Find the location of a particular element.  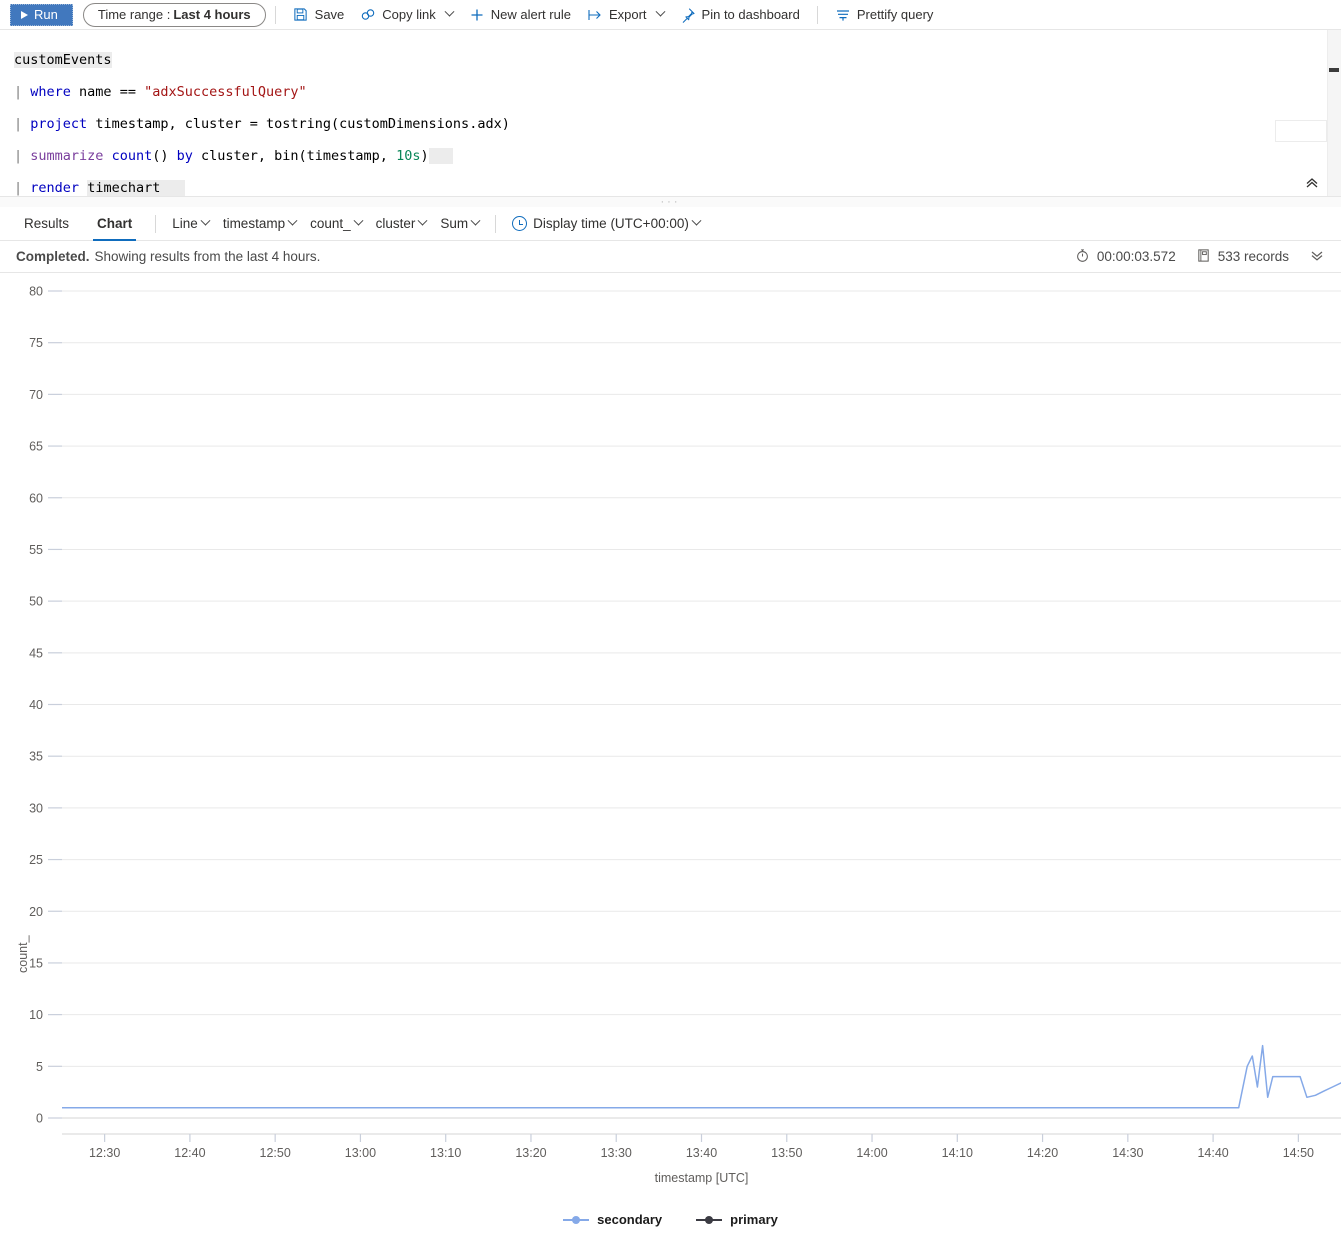

new-alert-rule-label: New alert rule is located at coordinates (530, 14).